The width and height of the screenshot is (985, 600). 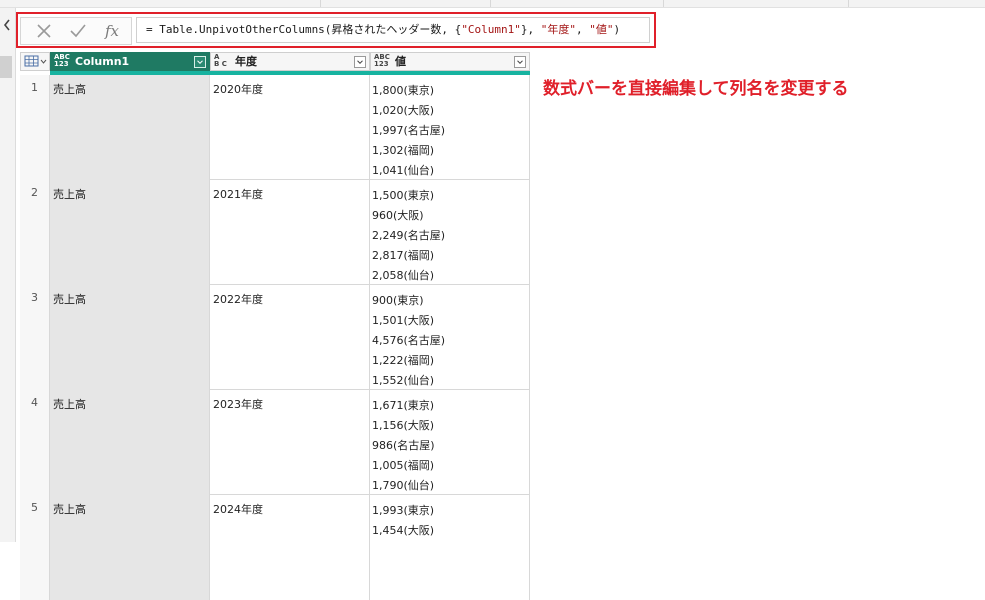 I want to click on cell-value-line: 2,058(仙台), so click(x=403, y=275).